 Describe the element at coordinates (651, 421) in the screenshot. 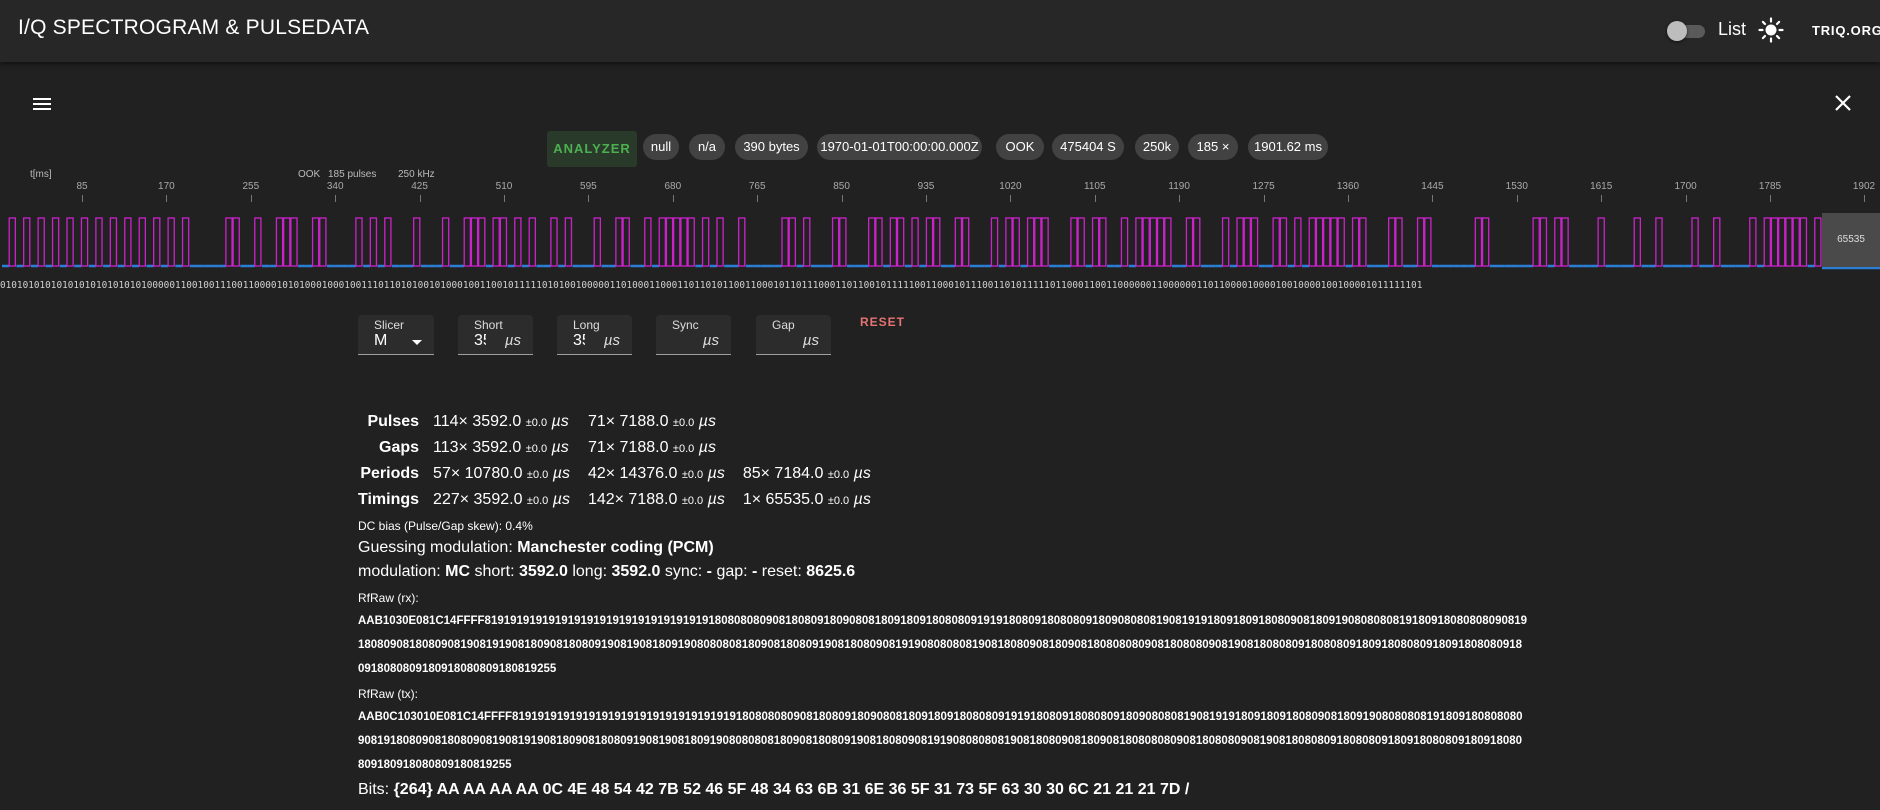

I see `stats-cell: 71× 7188.0 ±0.0 µs` at that location.